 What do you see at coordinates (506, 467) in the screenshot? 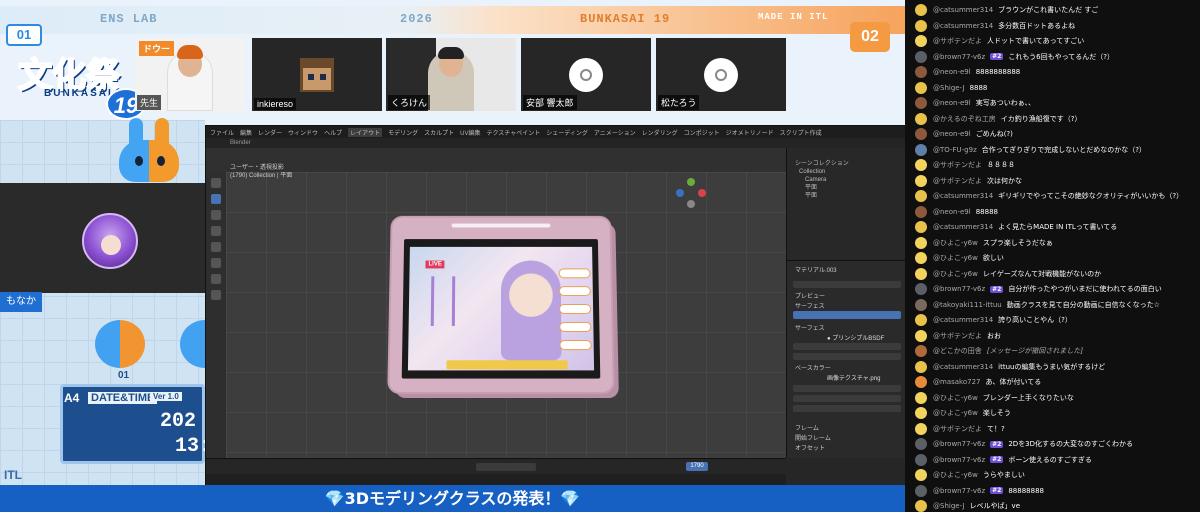
I see `playback-controls` at bounding box center [506, 467].